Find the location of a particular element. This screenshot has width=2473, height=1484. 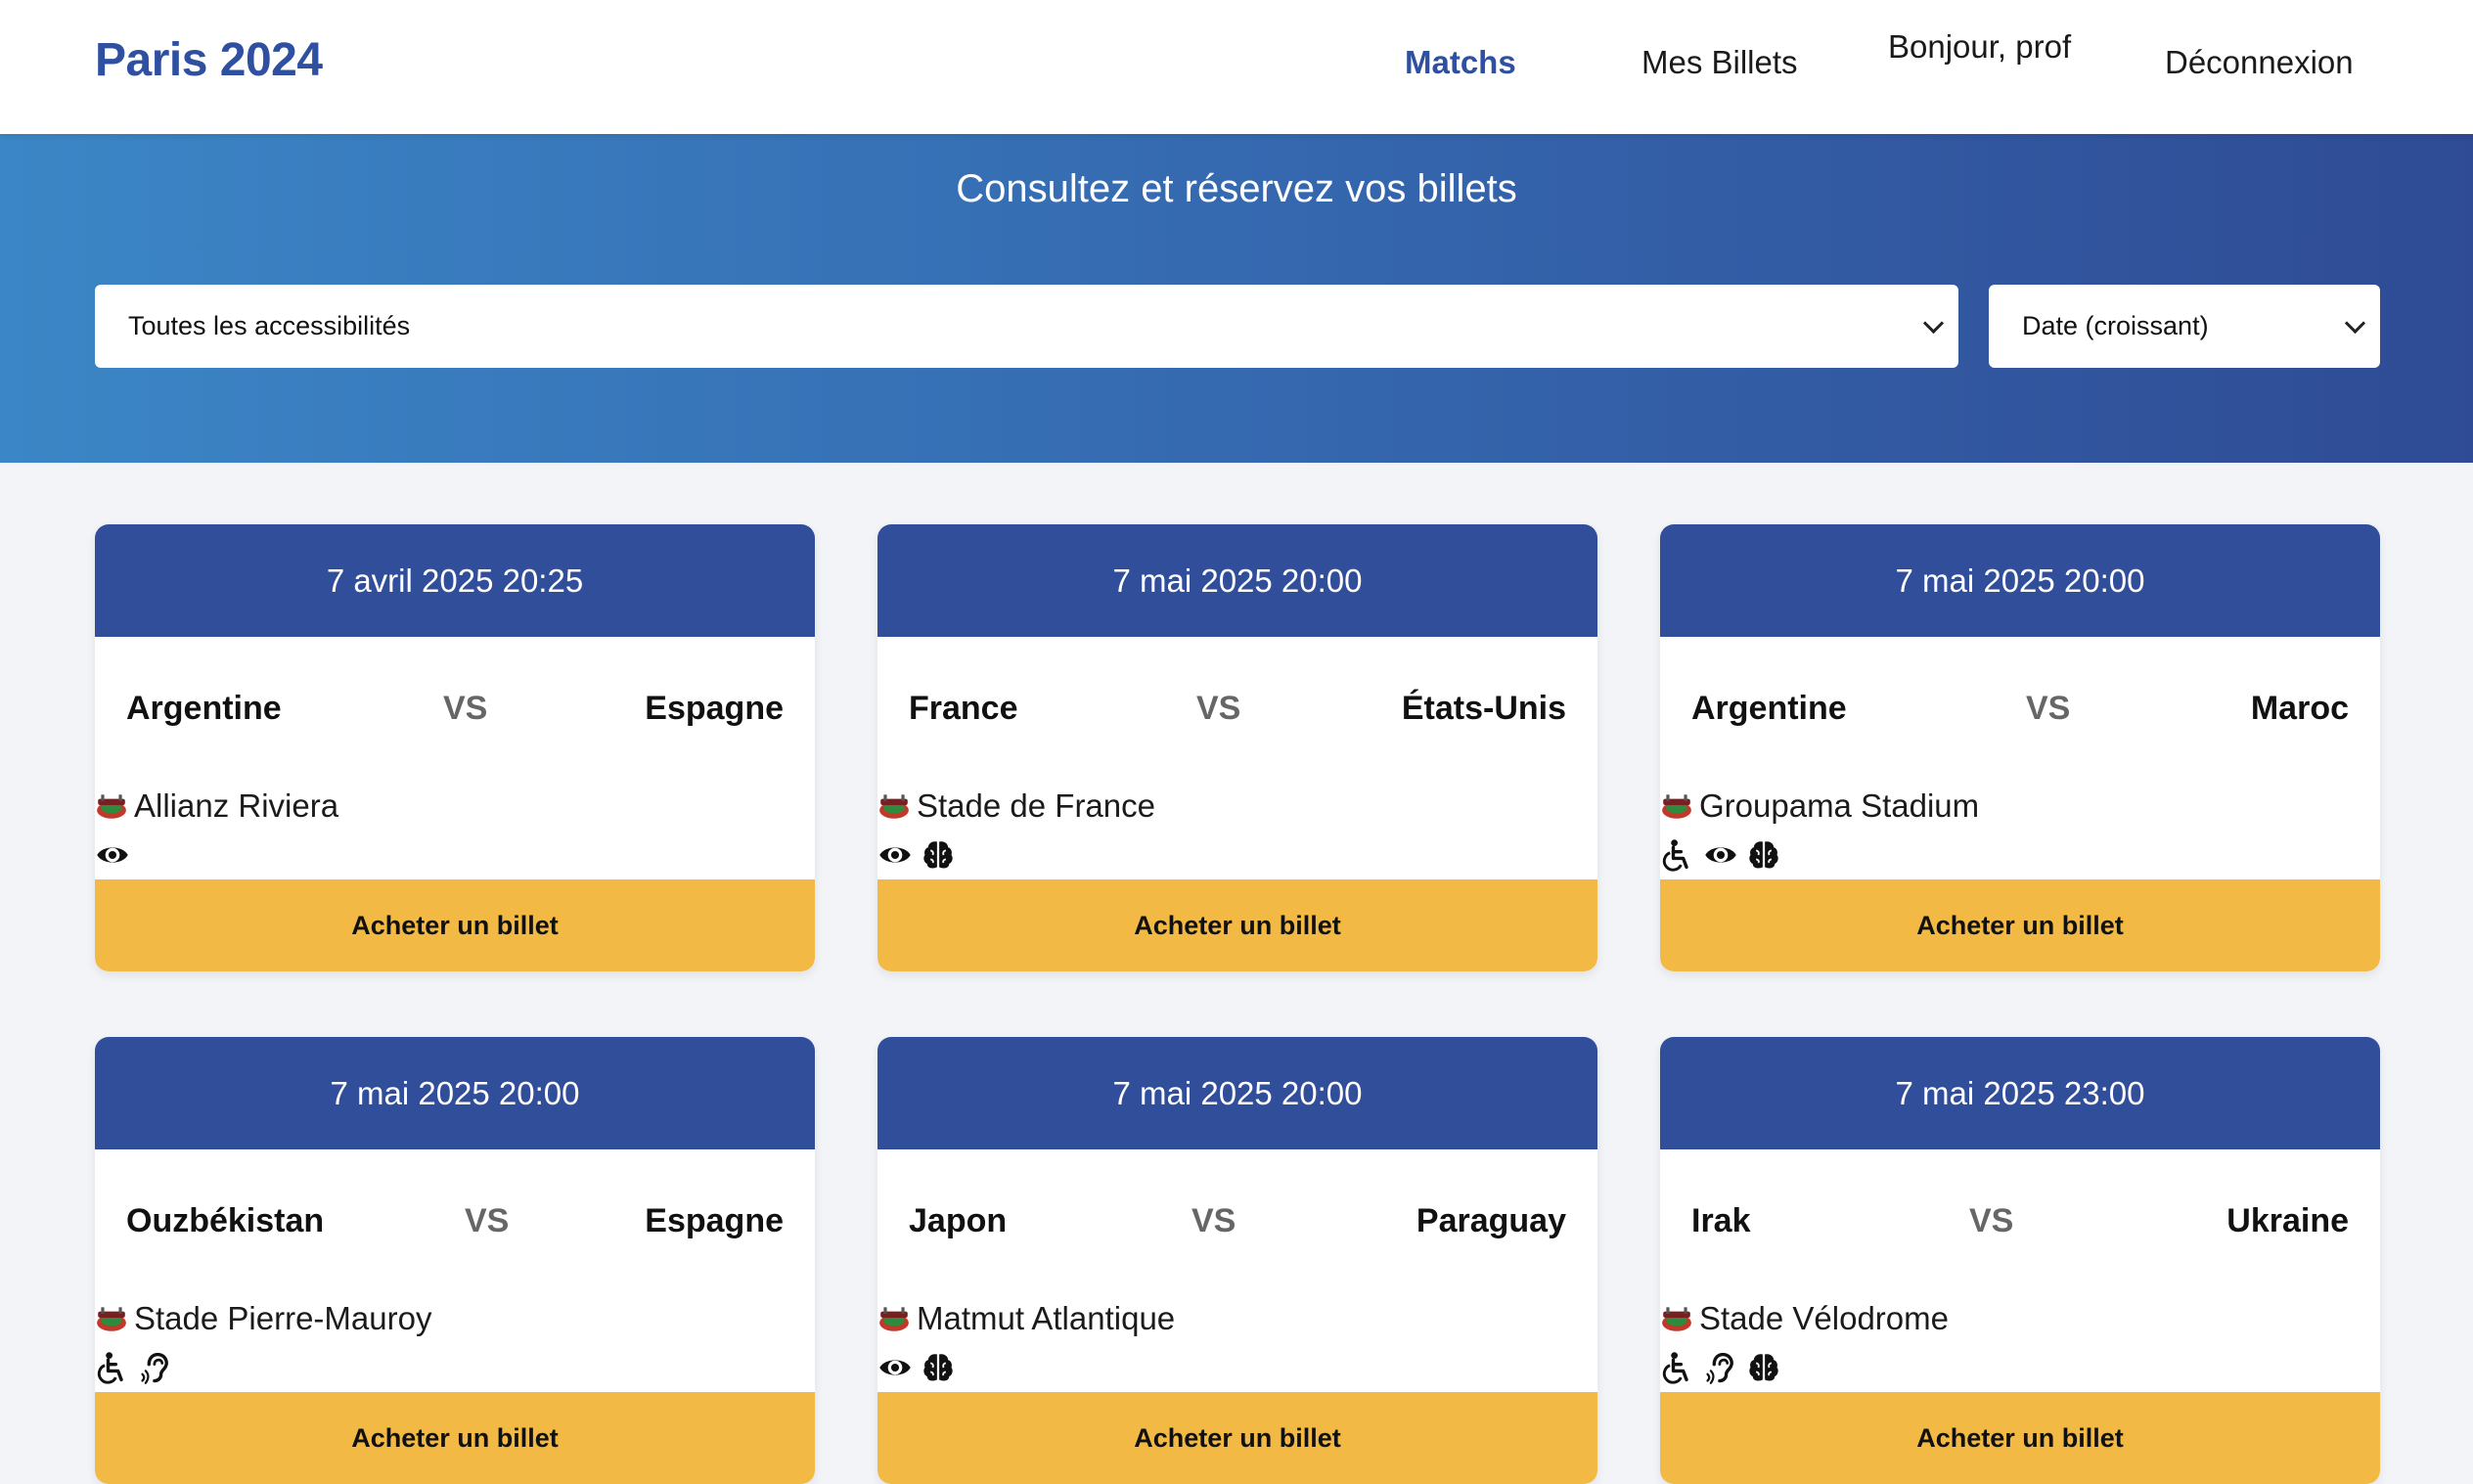

stadium-row: Stade Vélodrome is located at coordinates (2020, 1318).